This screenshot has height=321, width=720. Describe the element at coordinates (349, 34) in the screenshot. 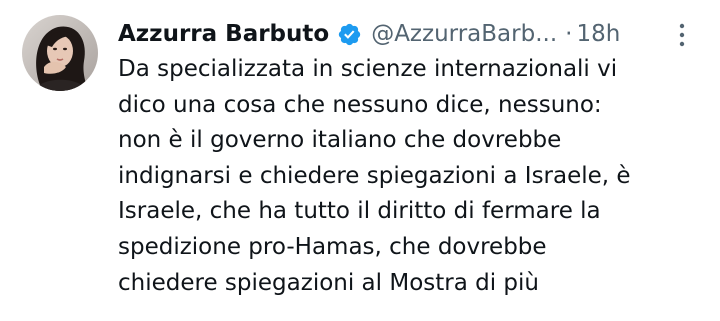

I see `verified-badge-icon` at that location.